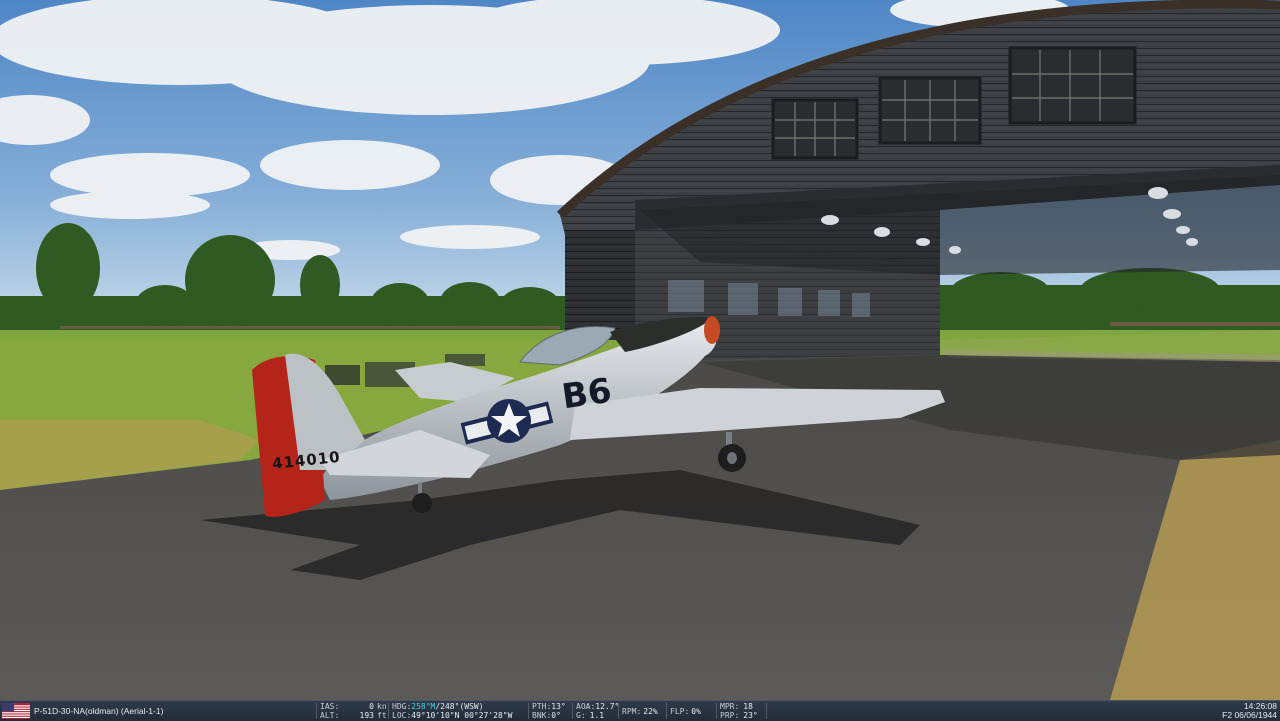 The width and height of the screenshot is (1280, 721). What do you see at coordinates (607, 706) in the screenshot?
I see `aoa-value: 12.7°` at bounding box center [607, 706].